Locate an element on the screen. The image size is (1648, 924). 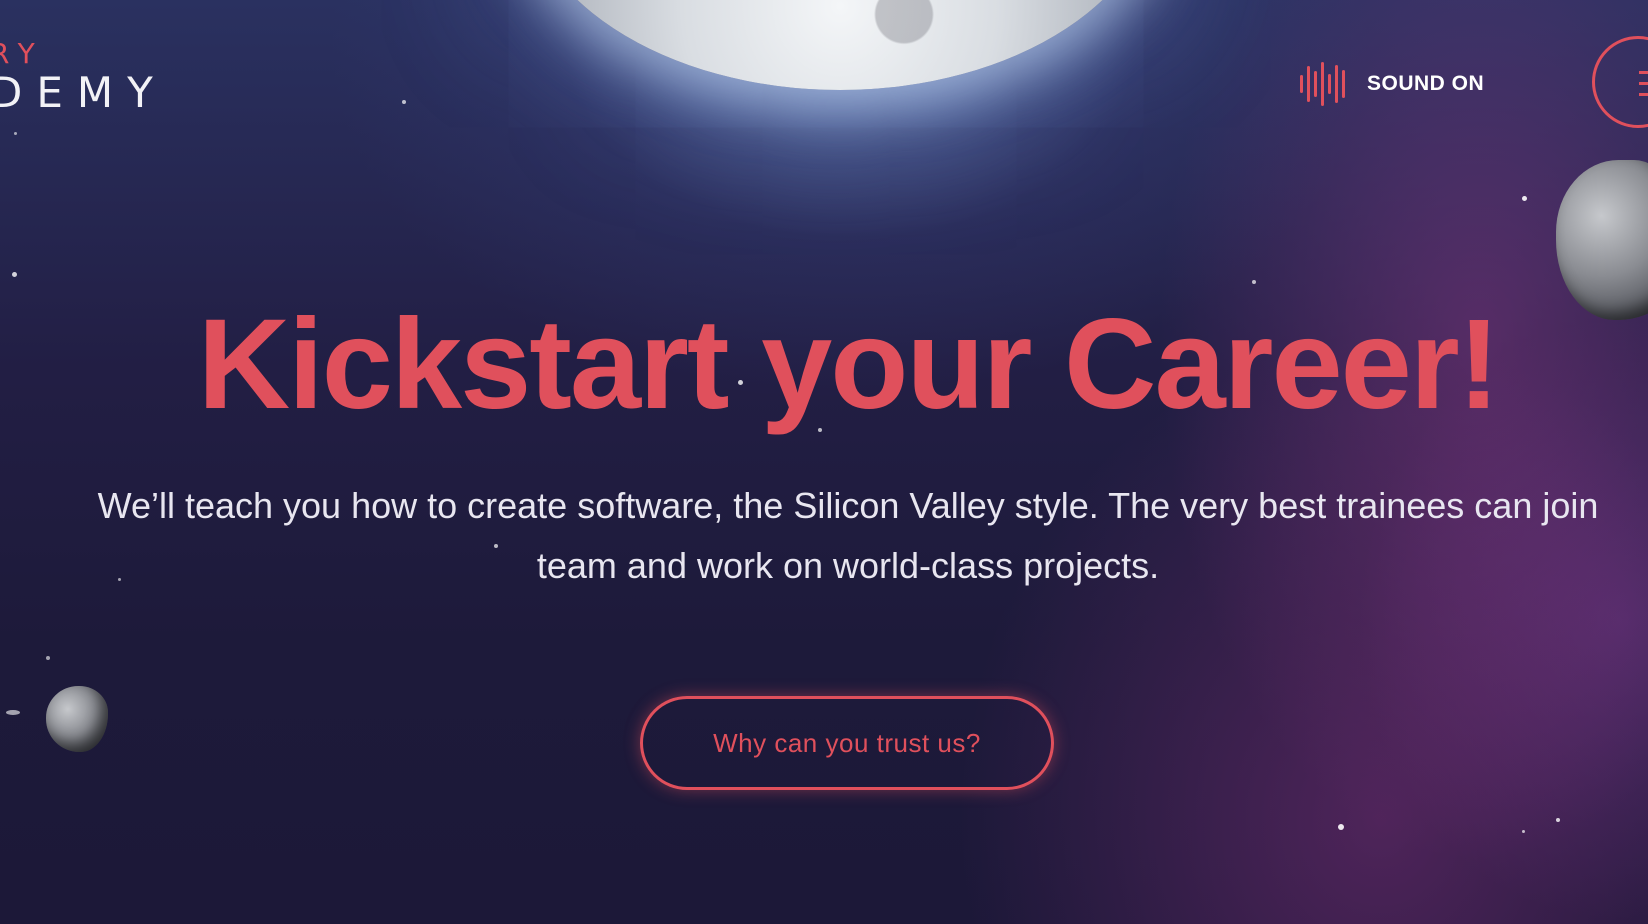
asteroid-image is located at coordinates (77, 719).